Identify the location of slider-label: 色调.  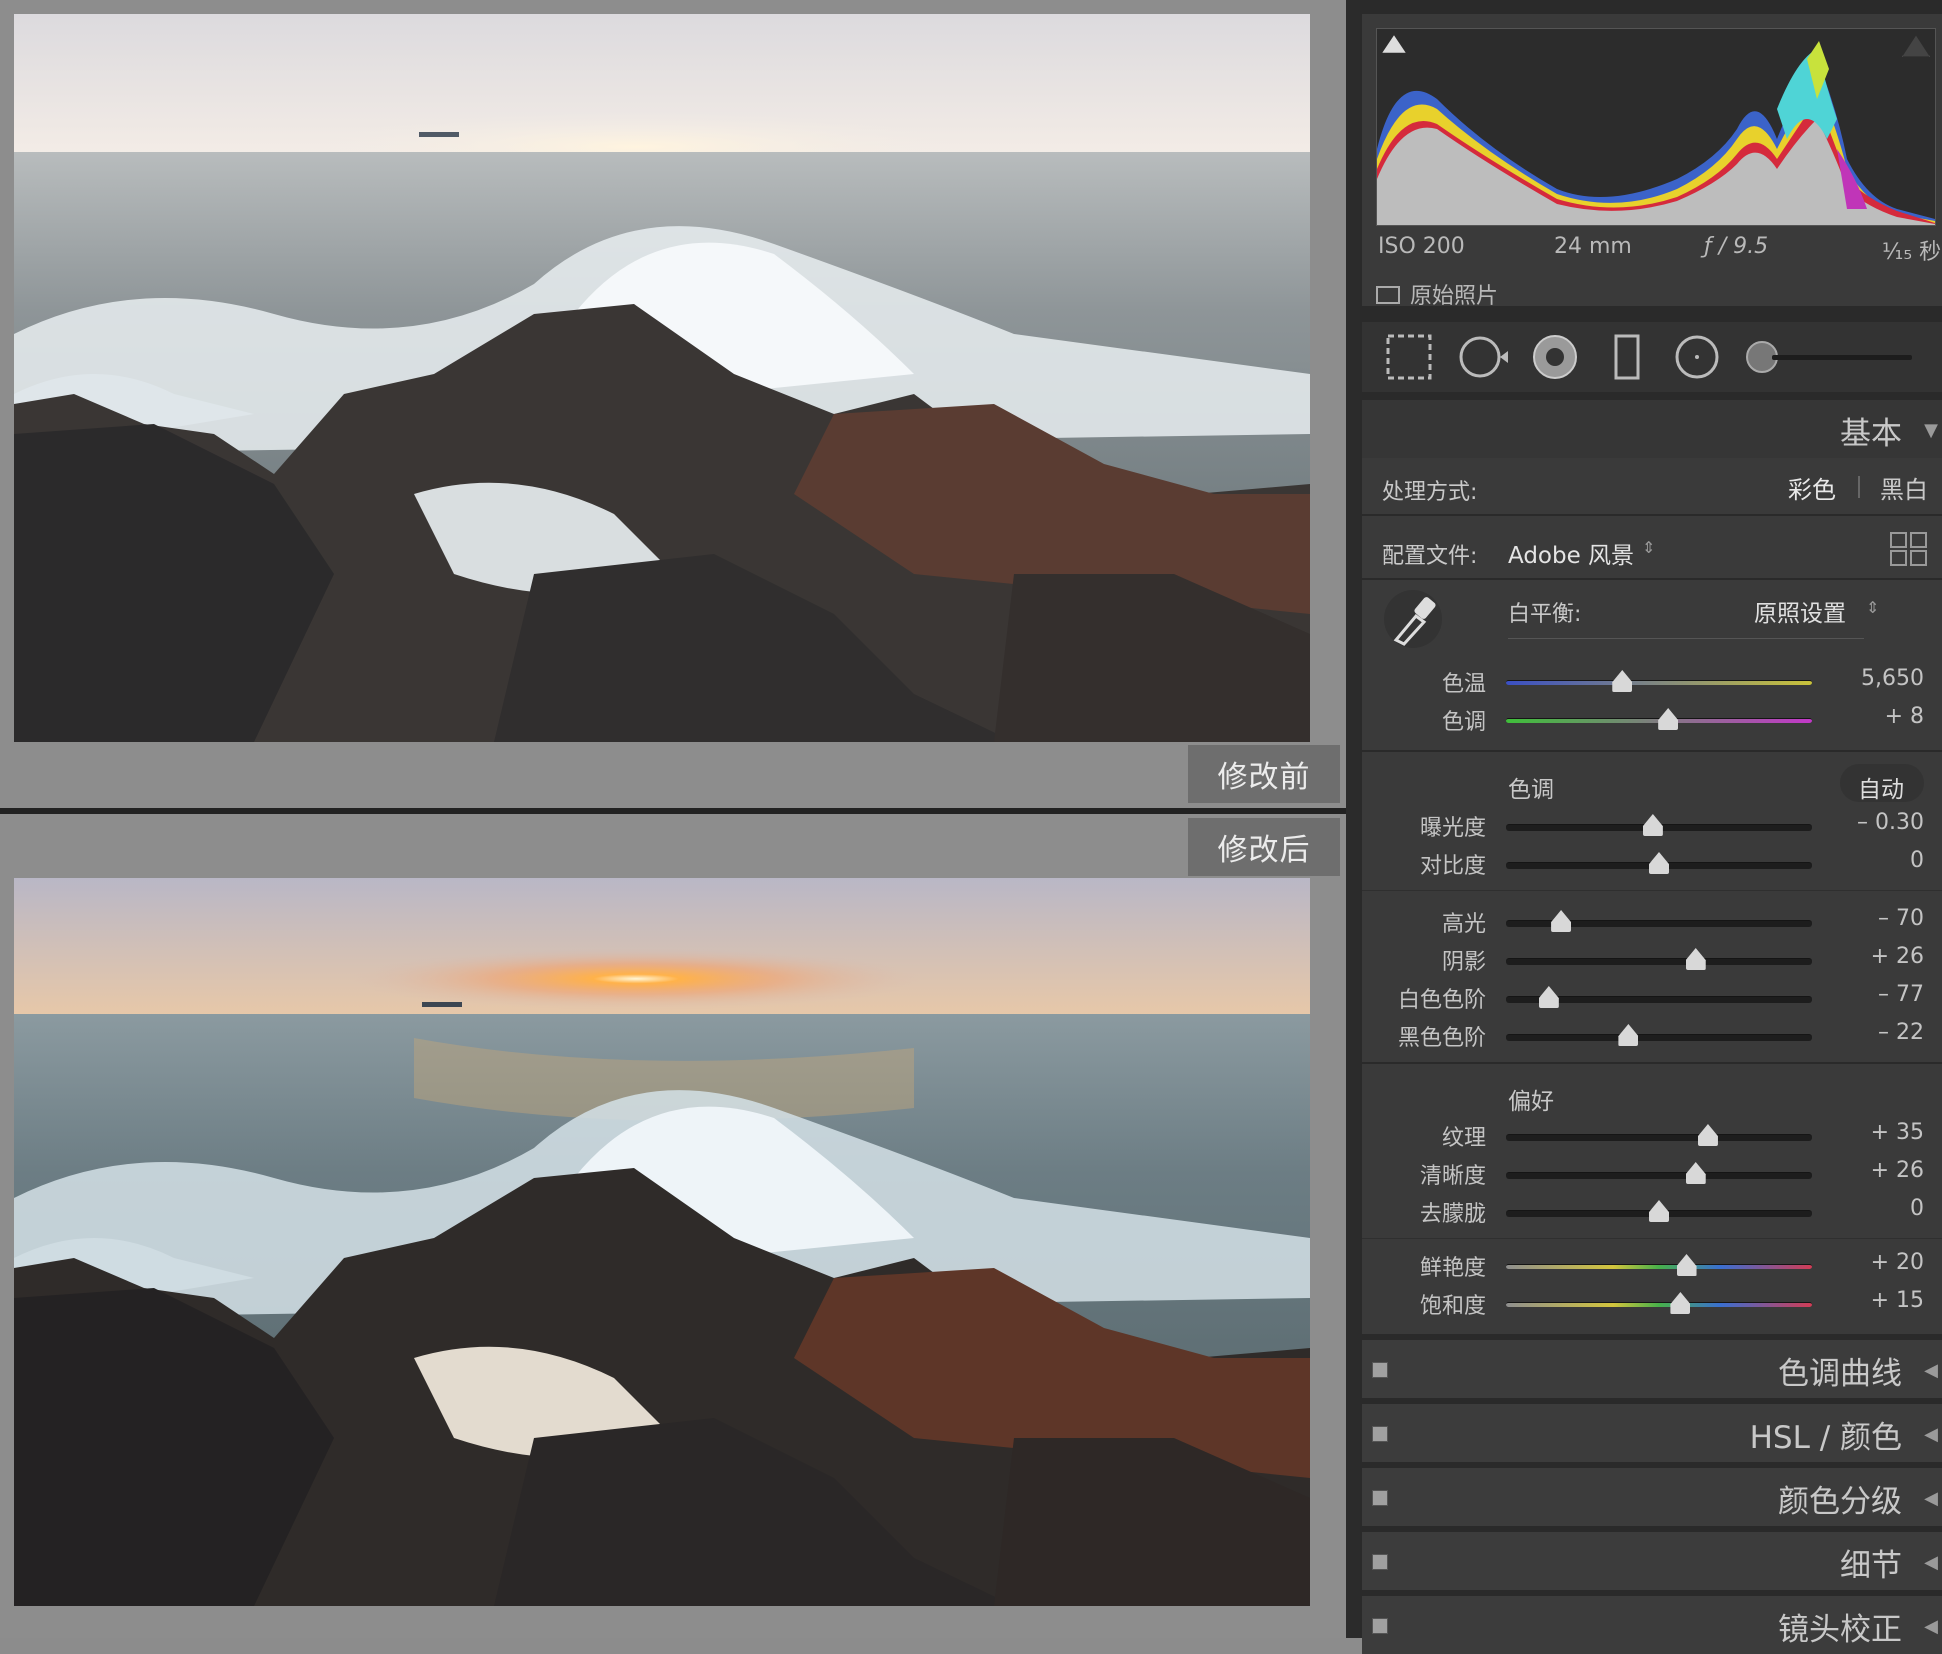
(1463, 722).